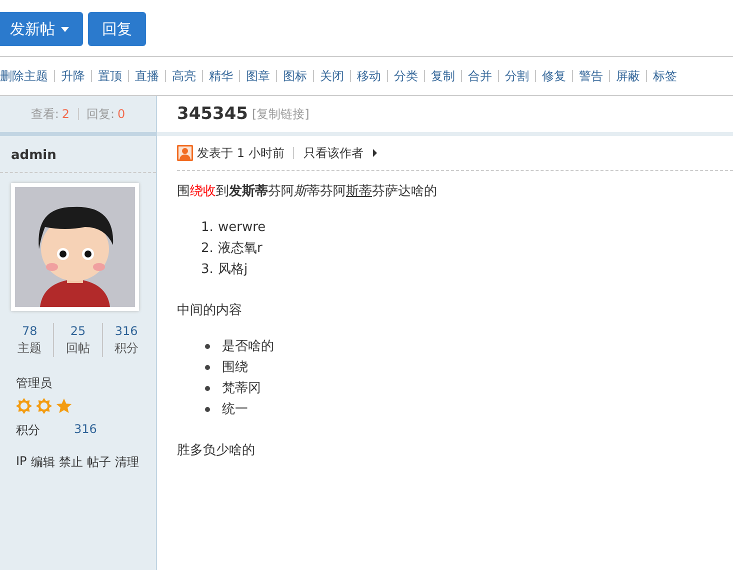 The width and height of the screenshot is (733, 570). Describe the element at coordinates (42, 462) in the screenshot. I see `admin-link: 编辑` at that location.